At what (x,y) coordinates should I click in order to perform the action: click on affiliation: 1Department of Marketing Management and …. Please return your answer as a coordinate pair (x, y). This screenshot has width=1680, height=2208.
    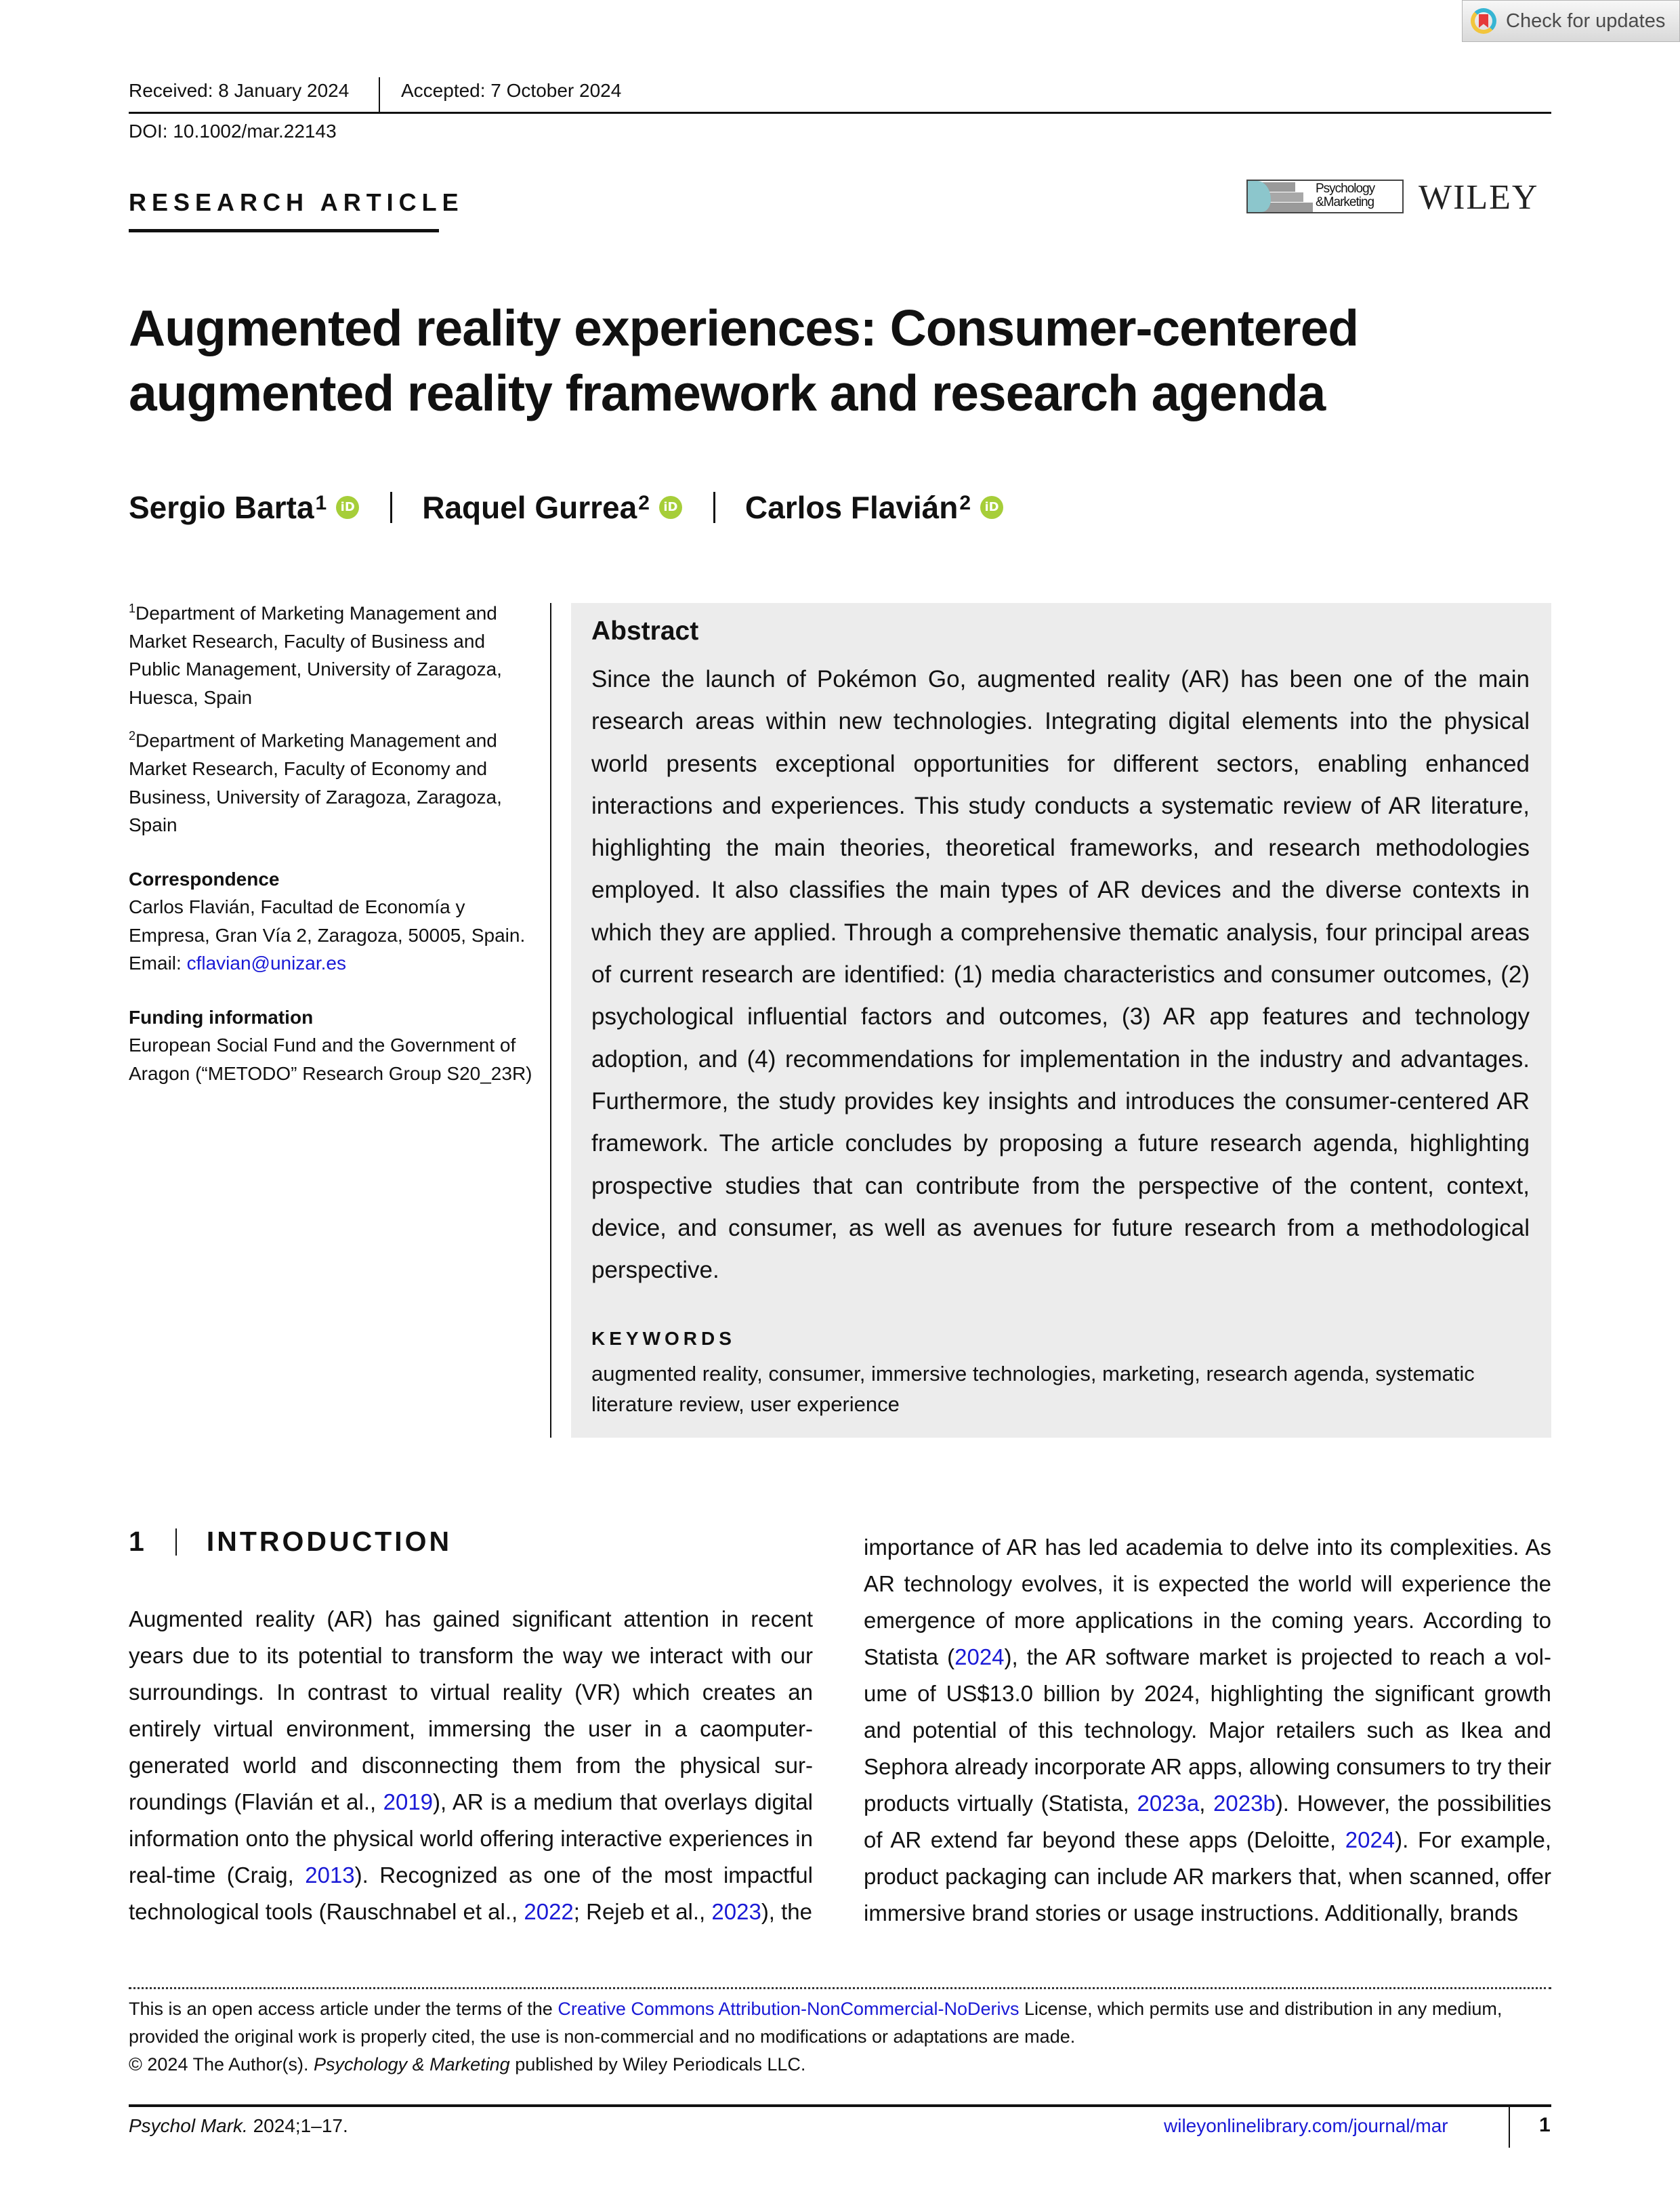
    Looking at the image, I should click on (315, 655).